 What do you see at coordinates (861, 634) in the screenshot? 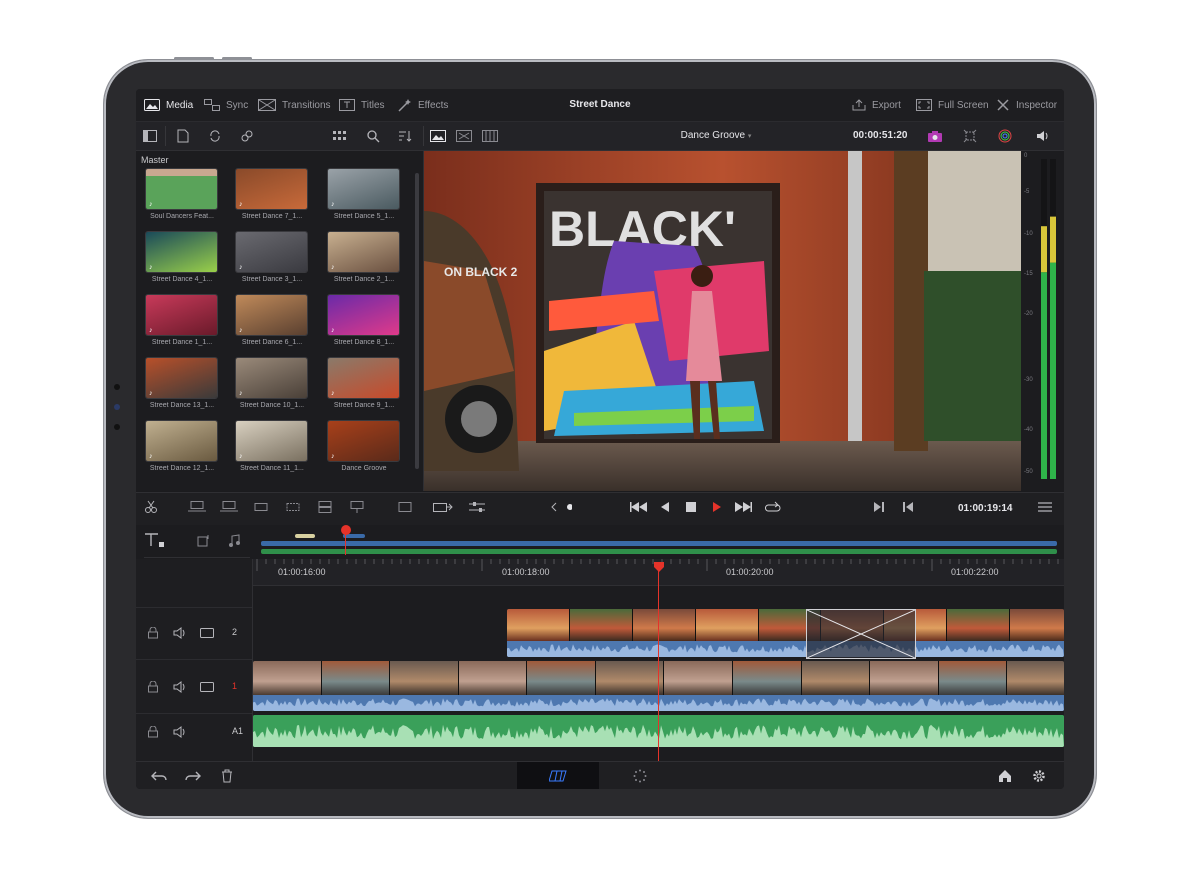
I see `transition-marker` at bounding box center [861, 634].